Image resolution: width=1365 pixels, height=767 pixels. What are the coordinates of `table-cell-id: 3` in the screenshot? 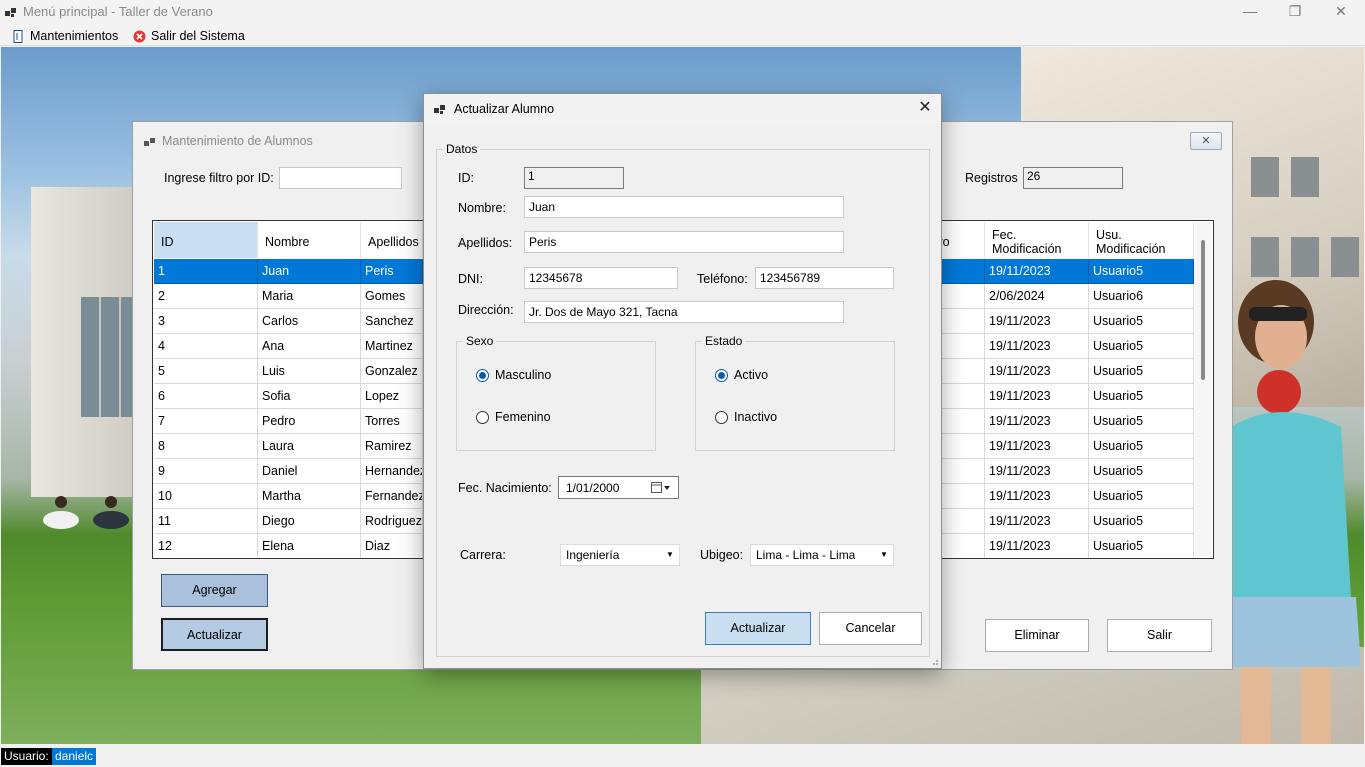 It's located at (206, 321).